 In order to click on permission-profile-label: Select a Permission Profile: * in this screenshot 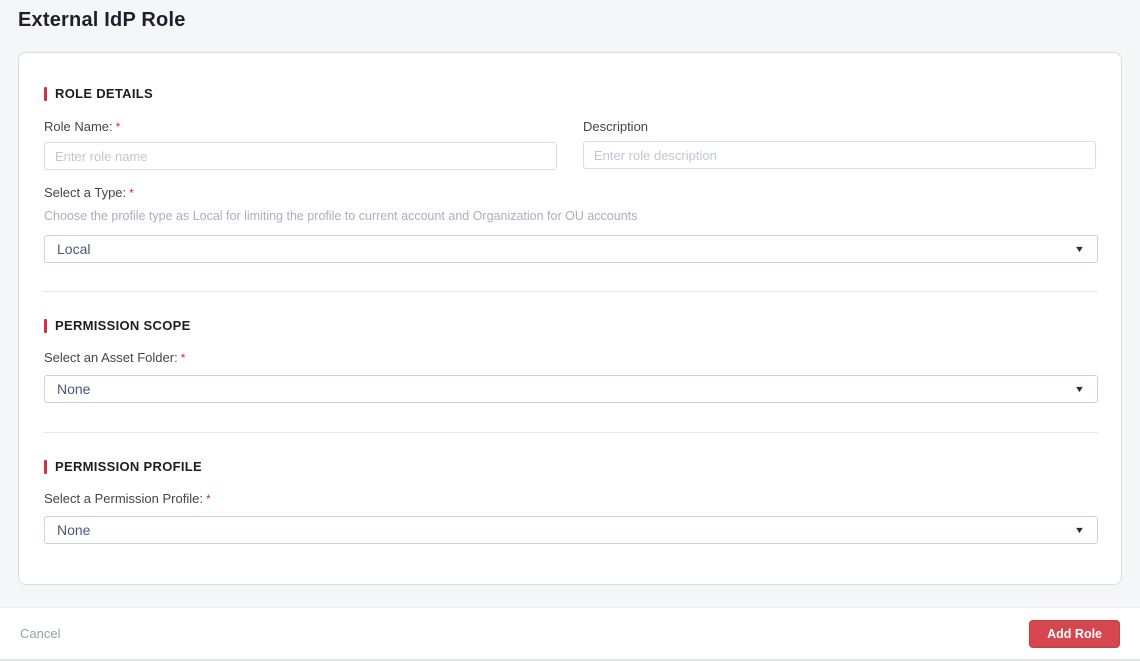, I will do `click(127, 498)`.